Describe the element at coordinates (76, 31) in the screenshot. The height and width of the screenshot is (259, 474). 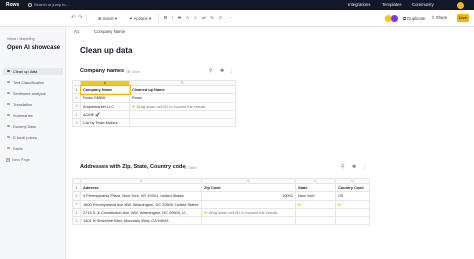
I see `cell-reference: A1` at that location.